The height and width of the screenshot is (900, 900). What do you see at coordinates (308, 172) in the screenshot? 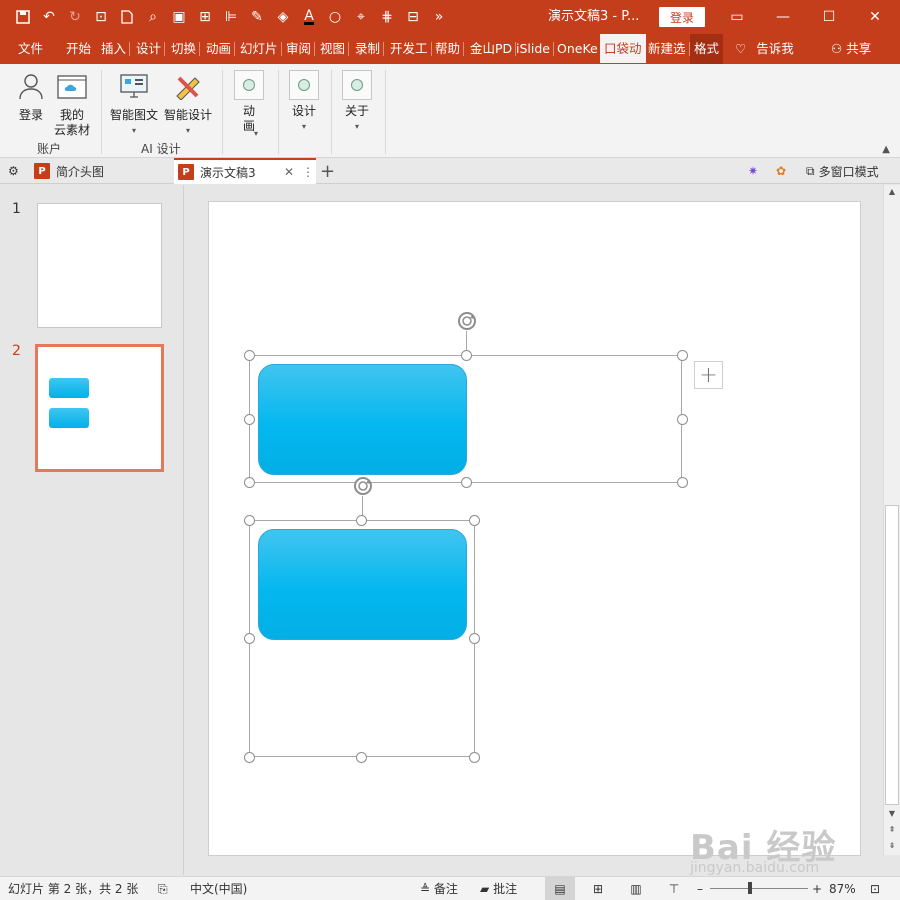
I see `tab-more-icon: ⋮` at bounding box center [308, 172].